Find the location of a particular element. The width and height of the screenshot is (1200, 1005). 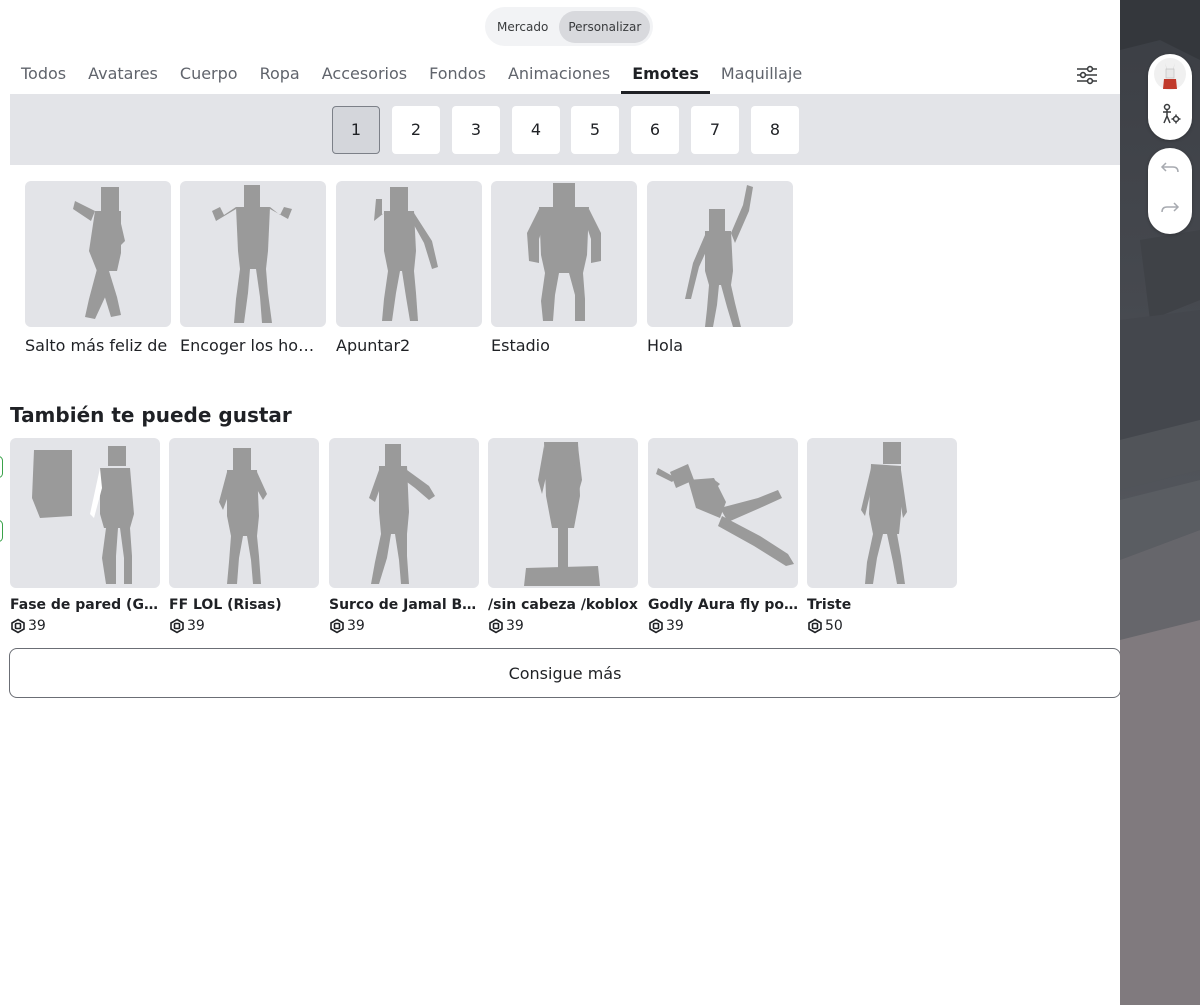

page-button-3: 3 is located at coordinates (476, 130).